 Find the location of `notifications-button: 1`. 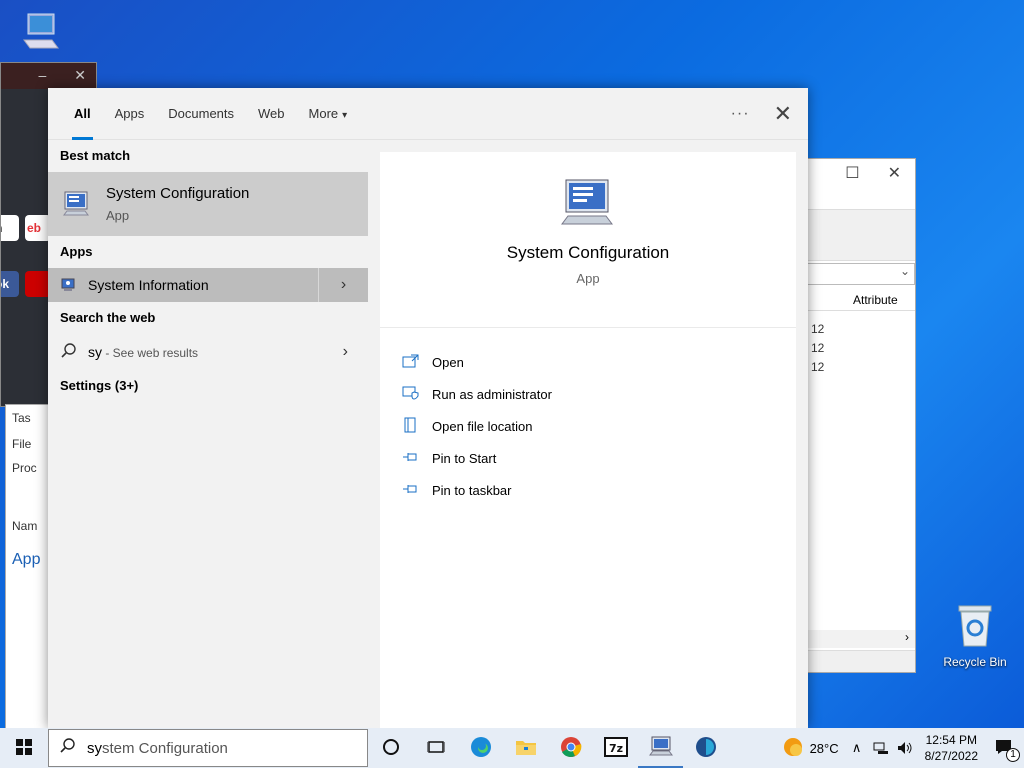

notifications-button: 1 is located at coordinates (1006, 750).